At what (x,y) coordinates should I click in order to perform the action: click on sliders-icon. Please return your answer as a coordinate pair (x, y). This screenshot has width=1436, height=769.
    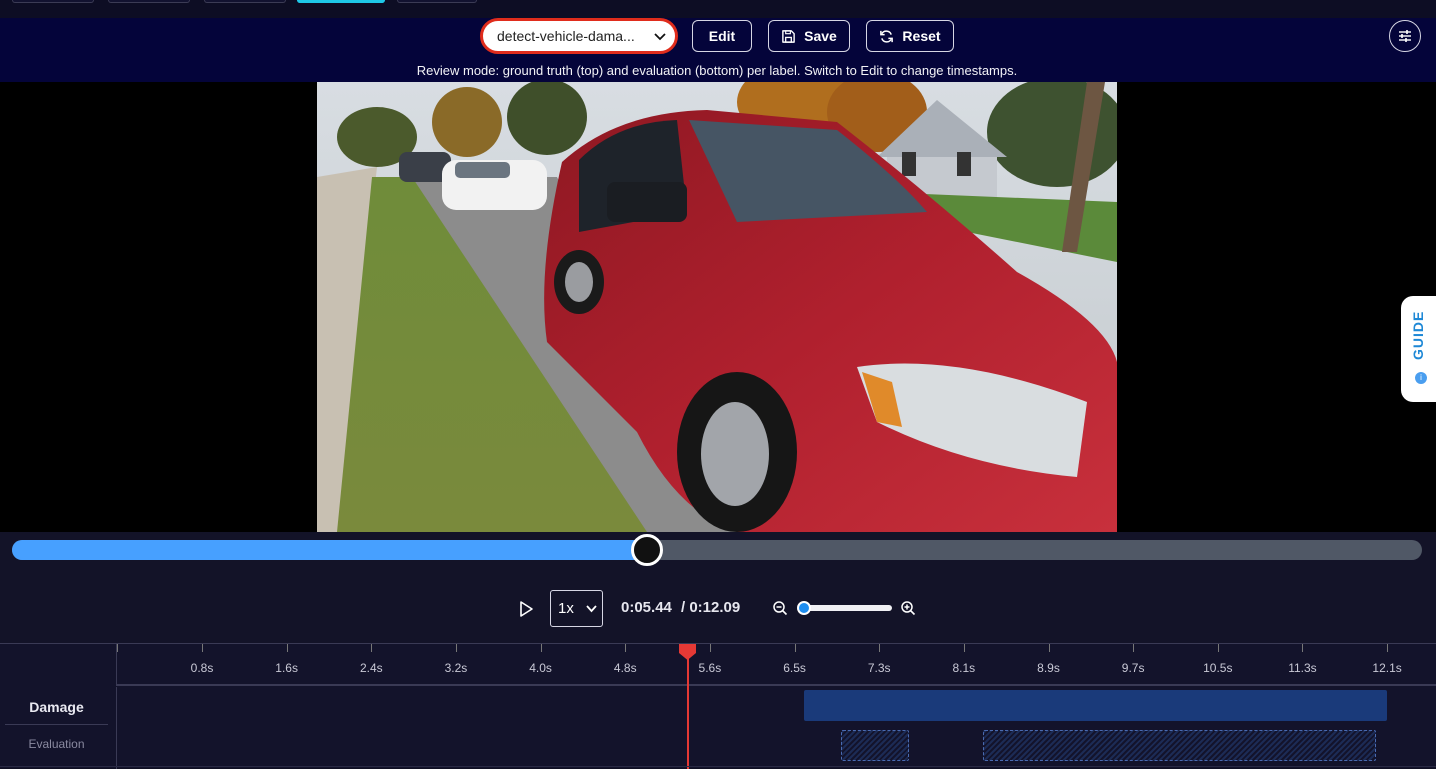
    Looking at the image, I should click on (1405, 36).